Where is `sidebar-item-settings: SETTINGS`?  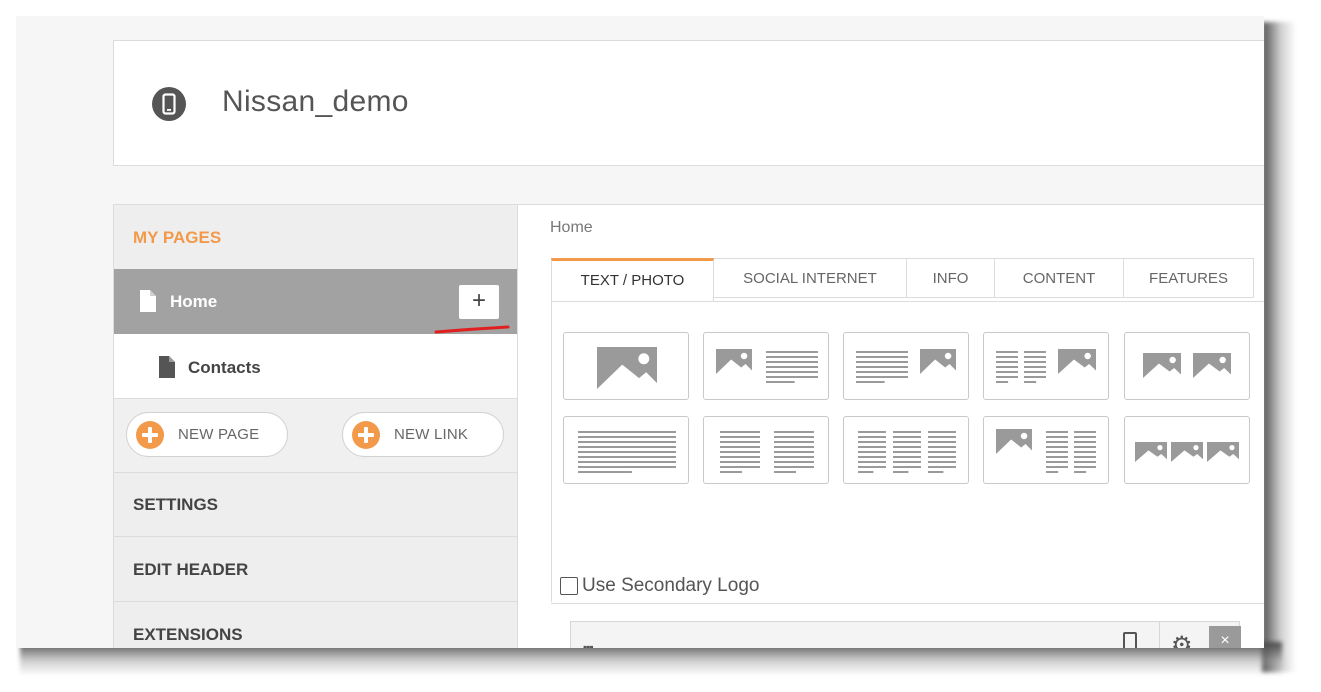
sidebar-item-settings: SETTINGS is located at coordinates (316, 505).